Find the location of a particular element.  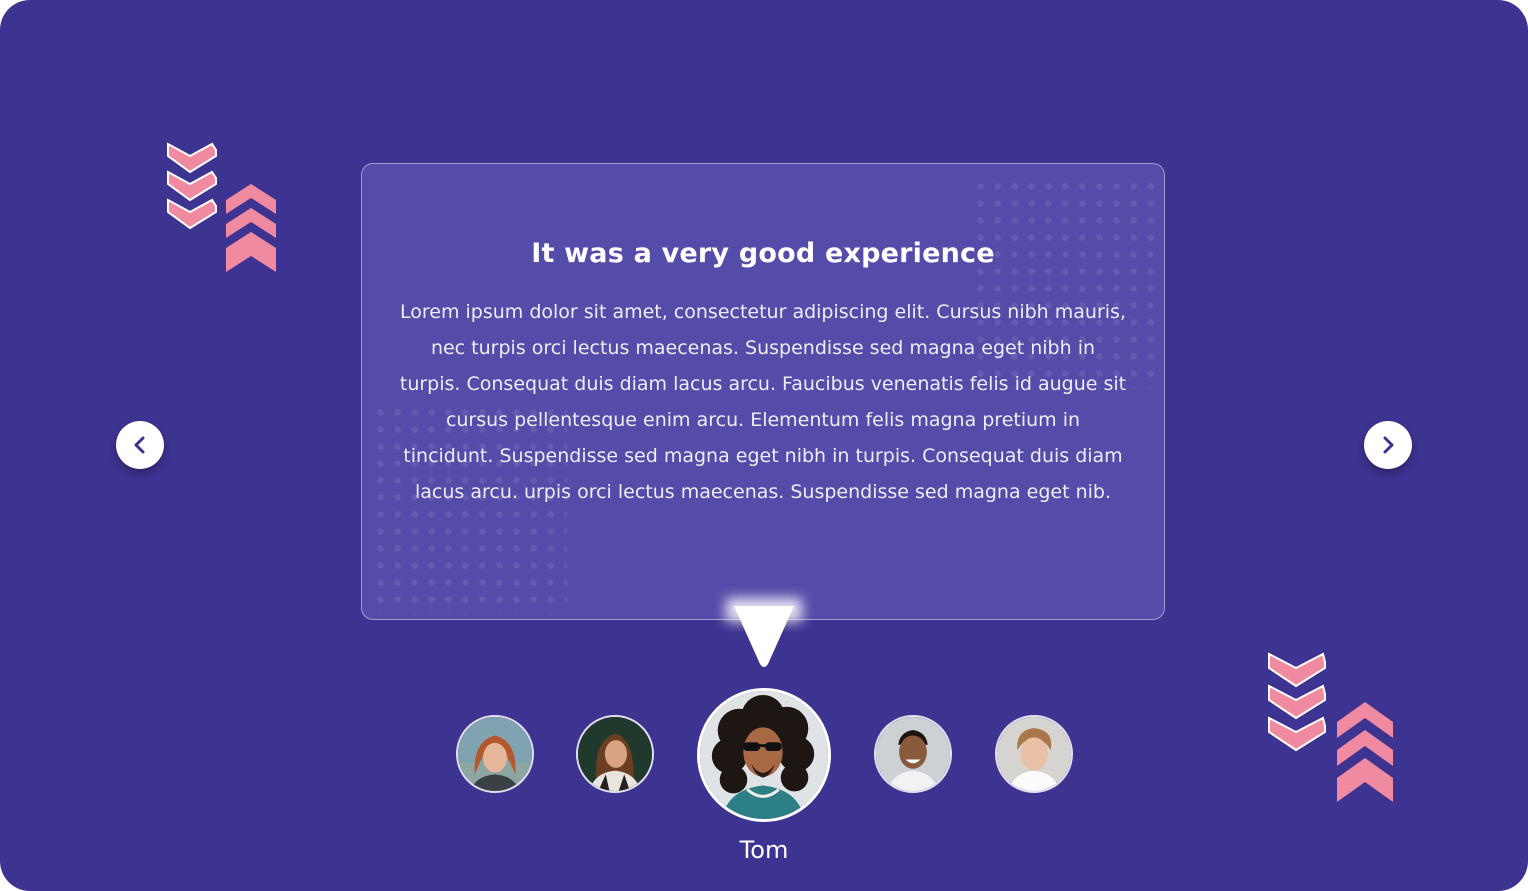

avatar-tom is located at coordinates (764, 755).